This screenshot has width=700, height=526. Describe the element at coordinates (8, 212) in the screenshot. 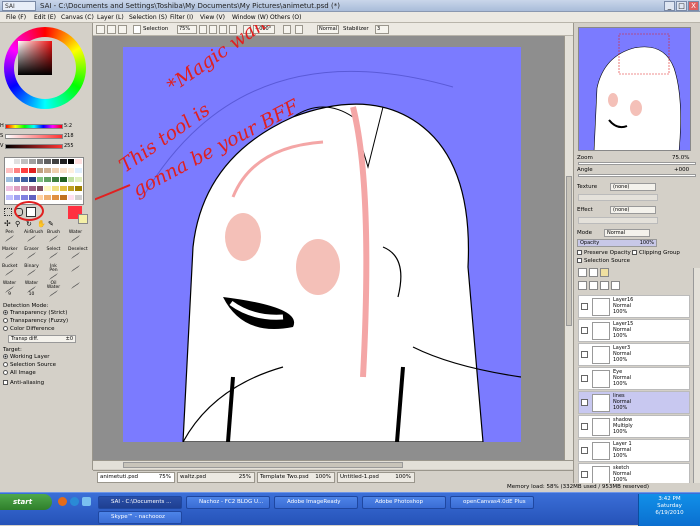

I see `rect-select-icon` at that location.